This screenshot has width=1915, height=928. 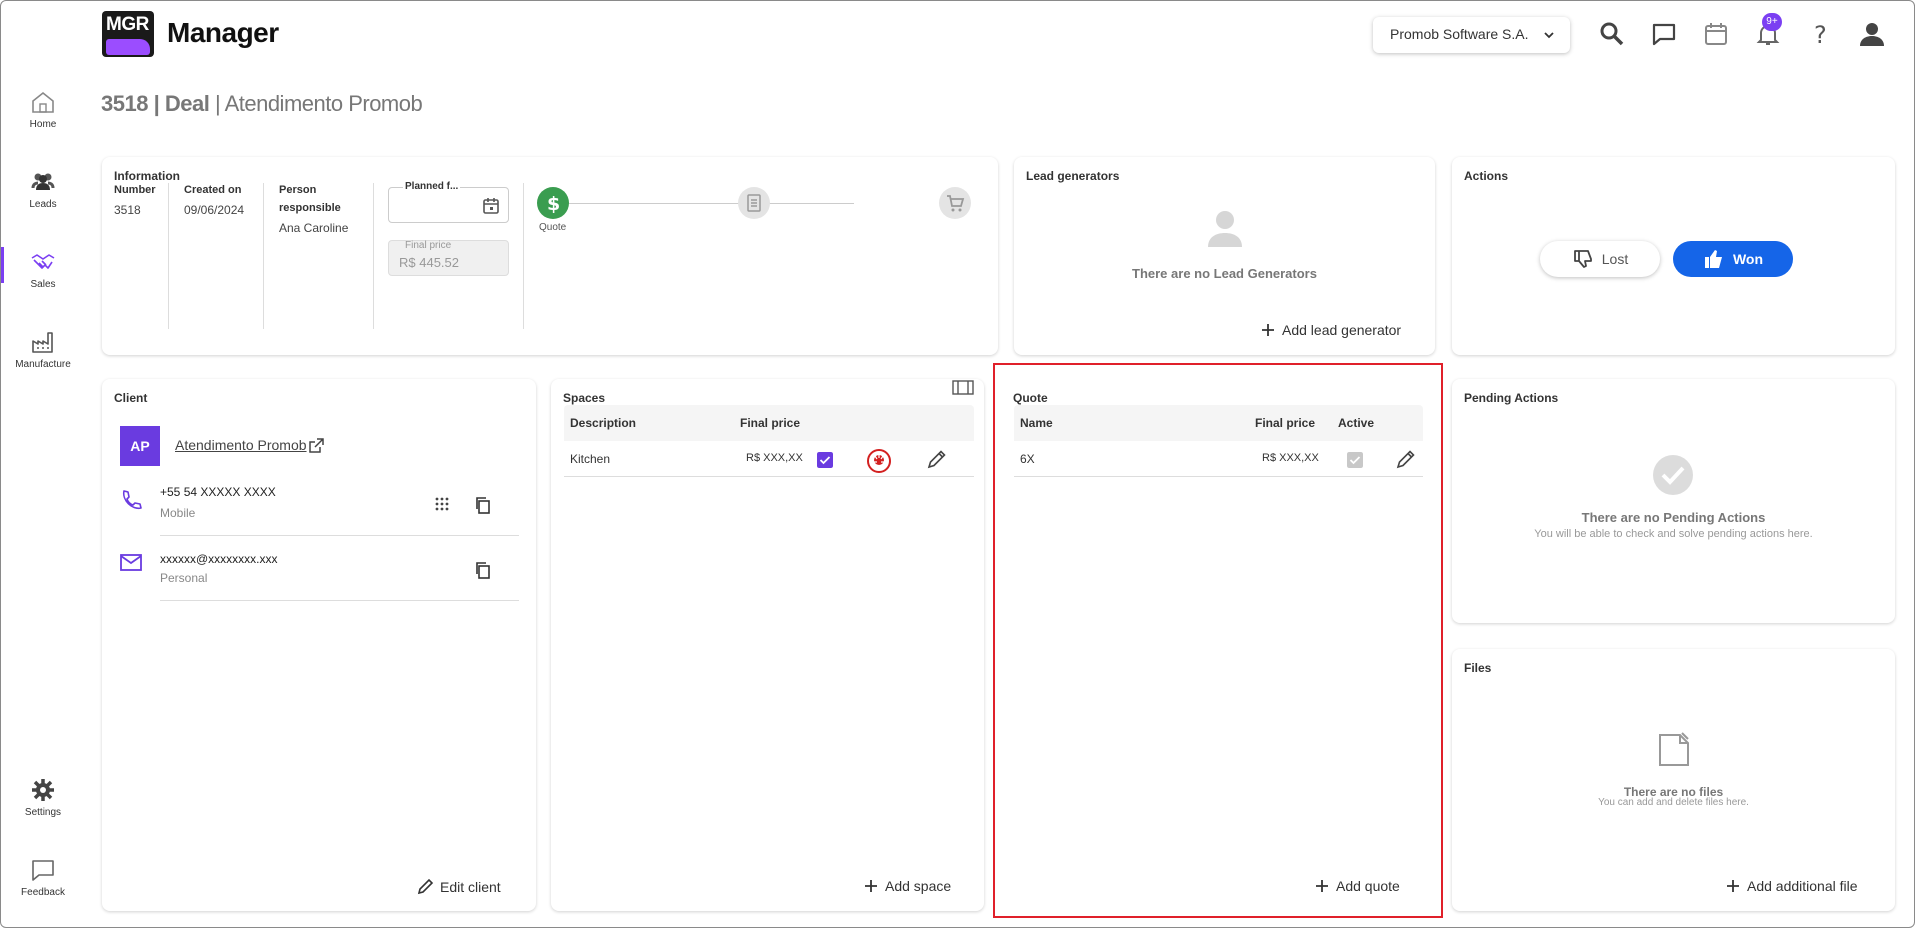 I want to click on thumbs-up-icon, so click(x=1713, y=259).